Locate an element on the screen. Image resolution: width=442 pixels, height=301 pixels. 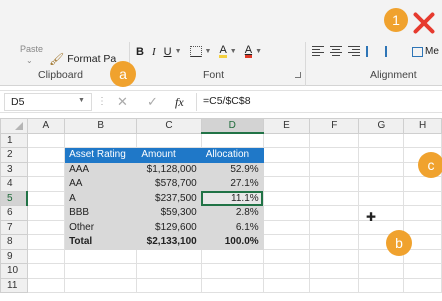
fill-color-dropdown-icon: ▼ is located at coordinates (233, 51).